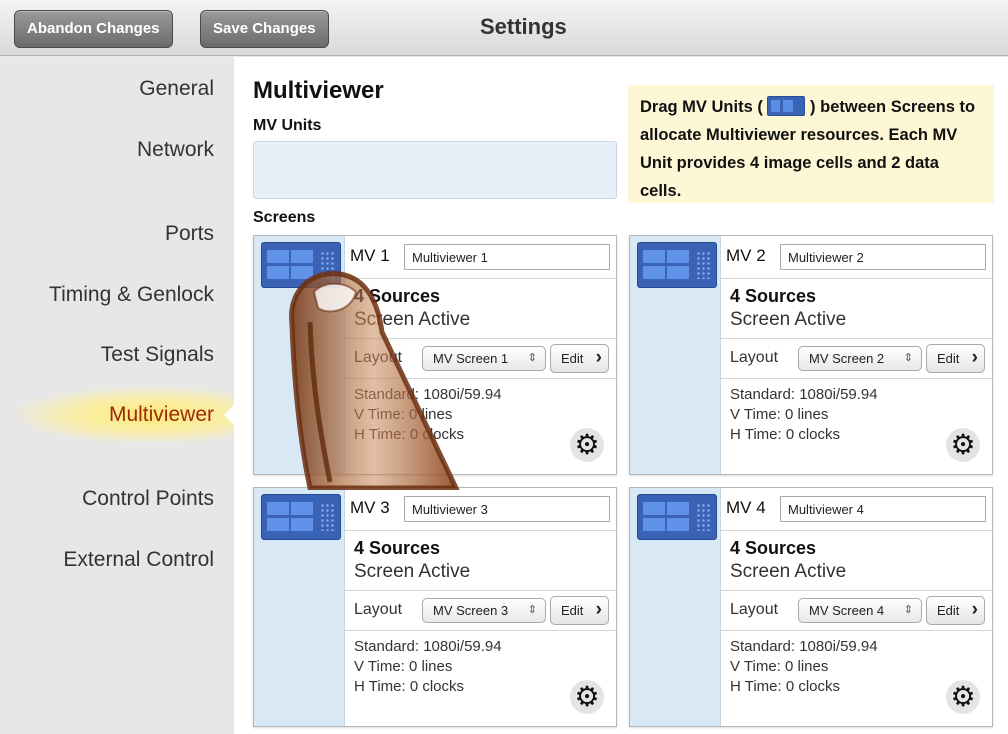  What do you see at coordinates (847, 358) in the screenshot?
I see `layout-select-value: MV Screen 2` at bounding box center [847, 358].